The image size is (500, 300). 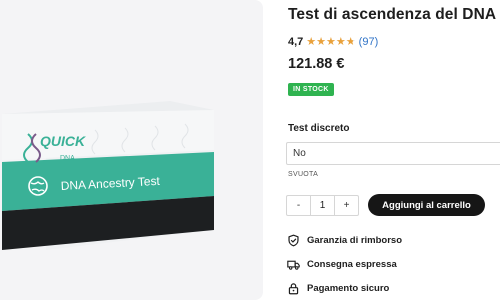 I want to click on clear-selection-link: SVUOTA, so click(x=303, y=174).